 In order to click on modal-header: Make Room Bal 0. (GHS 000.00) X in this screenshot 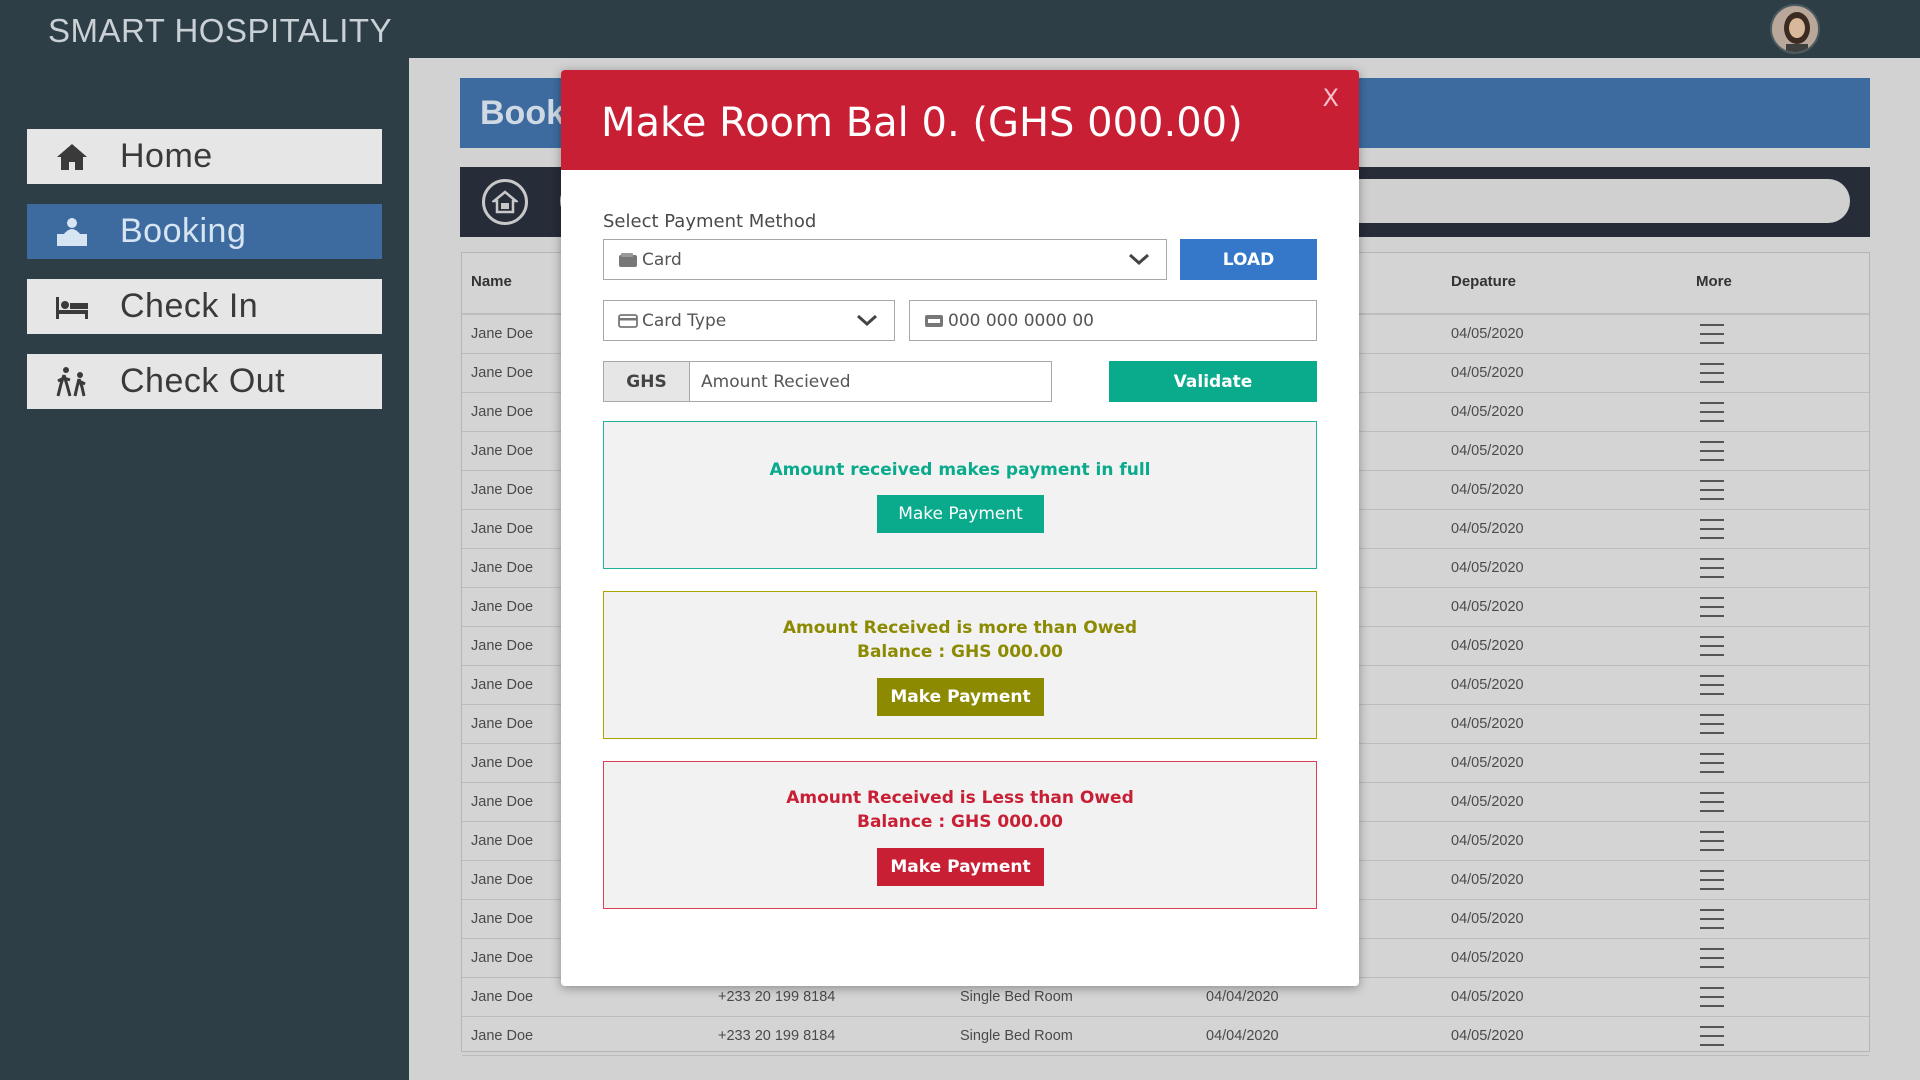, I will do `click(960, 120)`.